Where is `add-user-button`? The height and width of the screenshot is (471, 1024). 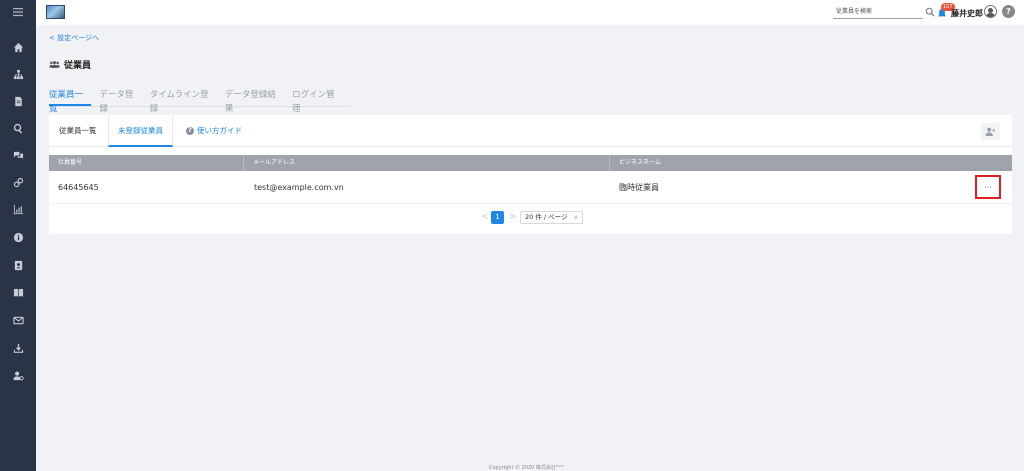
add-user-button is located at coordinates (990, 131).